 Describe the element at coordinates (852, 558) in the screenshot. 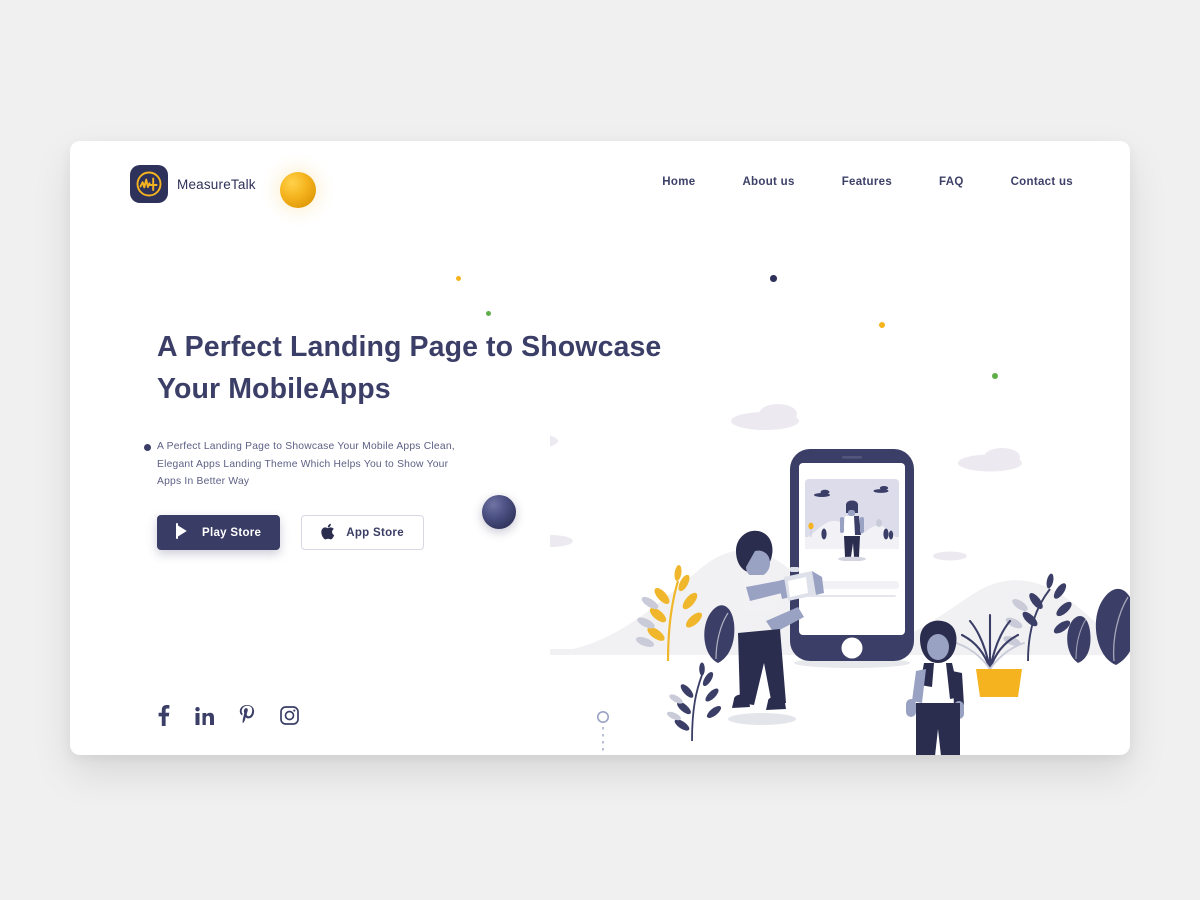

I see `smartphone-mockup` at that location.